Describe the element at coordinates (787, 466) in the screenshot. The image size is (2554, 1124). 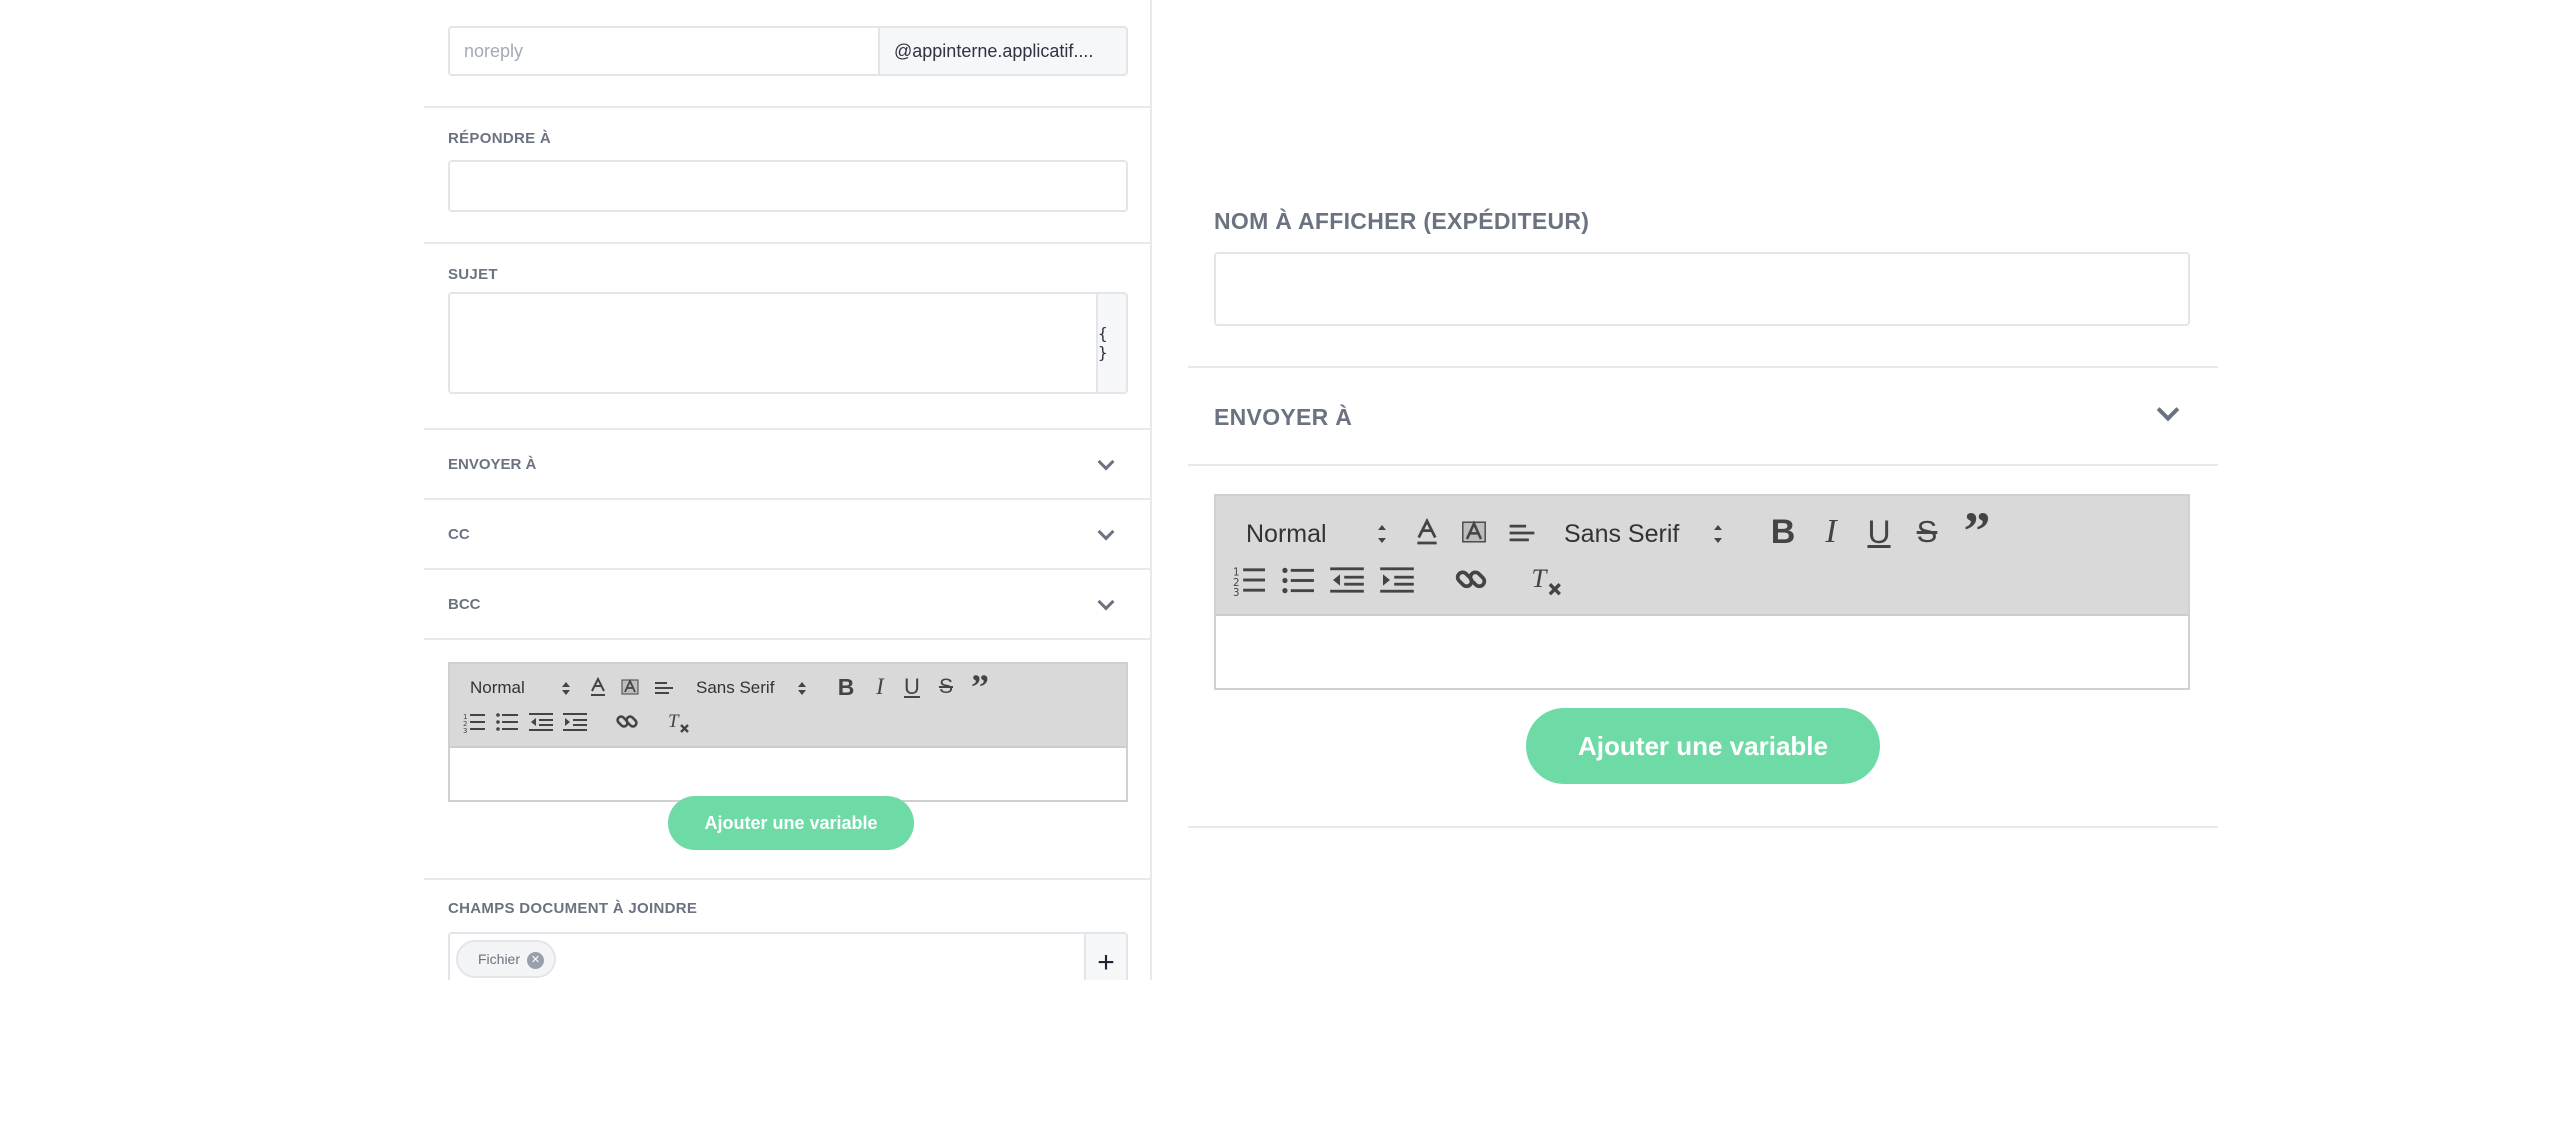
I see `accordion-send-to: ENVOYER À` at that location.